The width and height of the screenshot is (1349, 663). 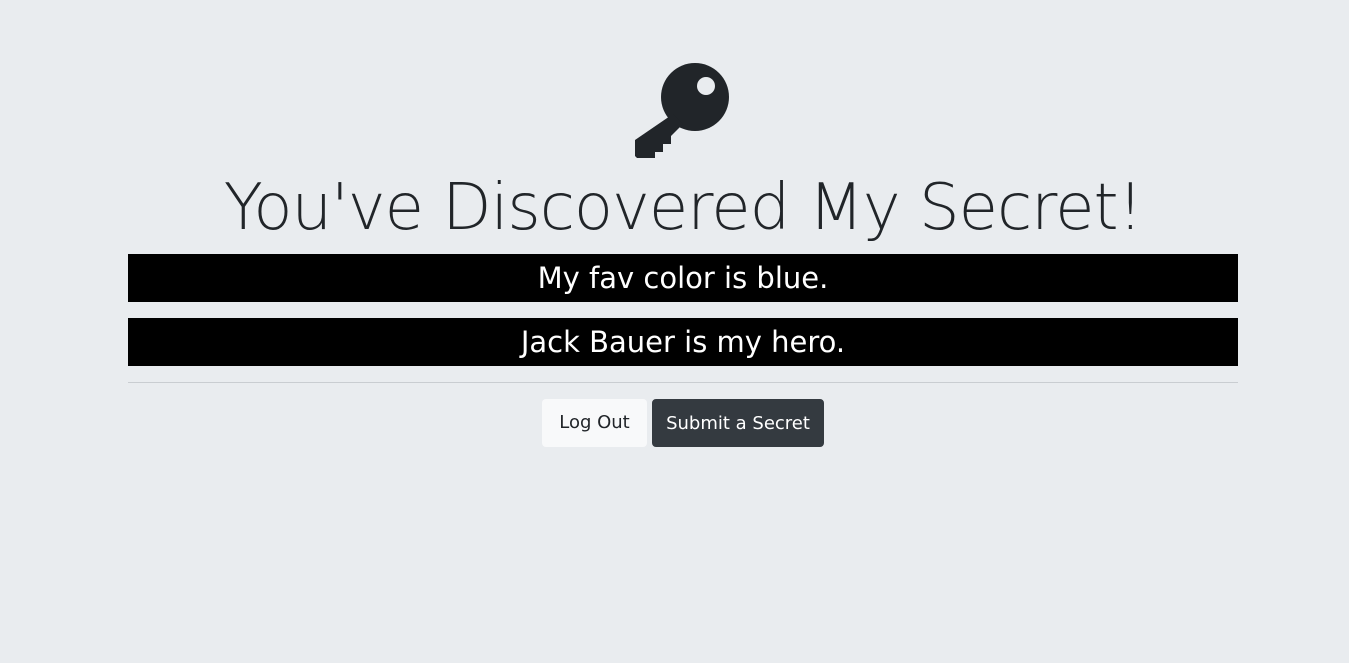 I want to click on log-out-button: Log Out, so click(x=594, y=423).